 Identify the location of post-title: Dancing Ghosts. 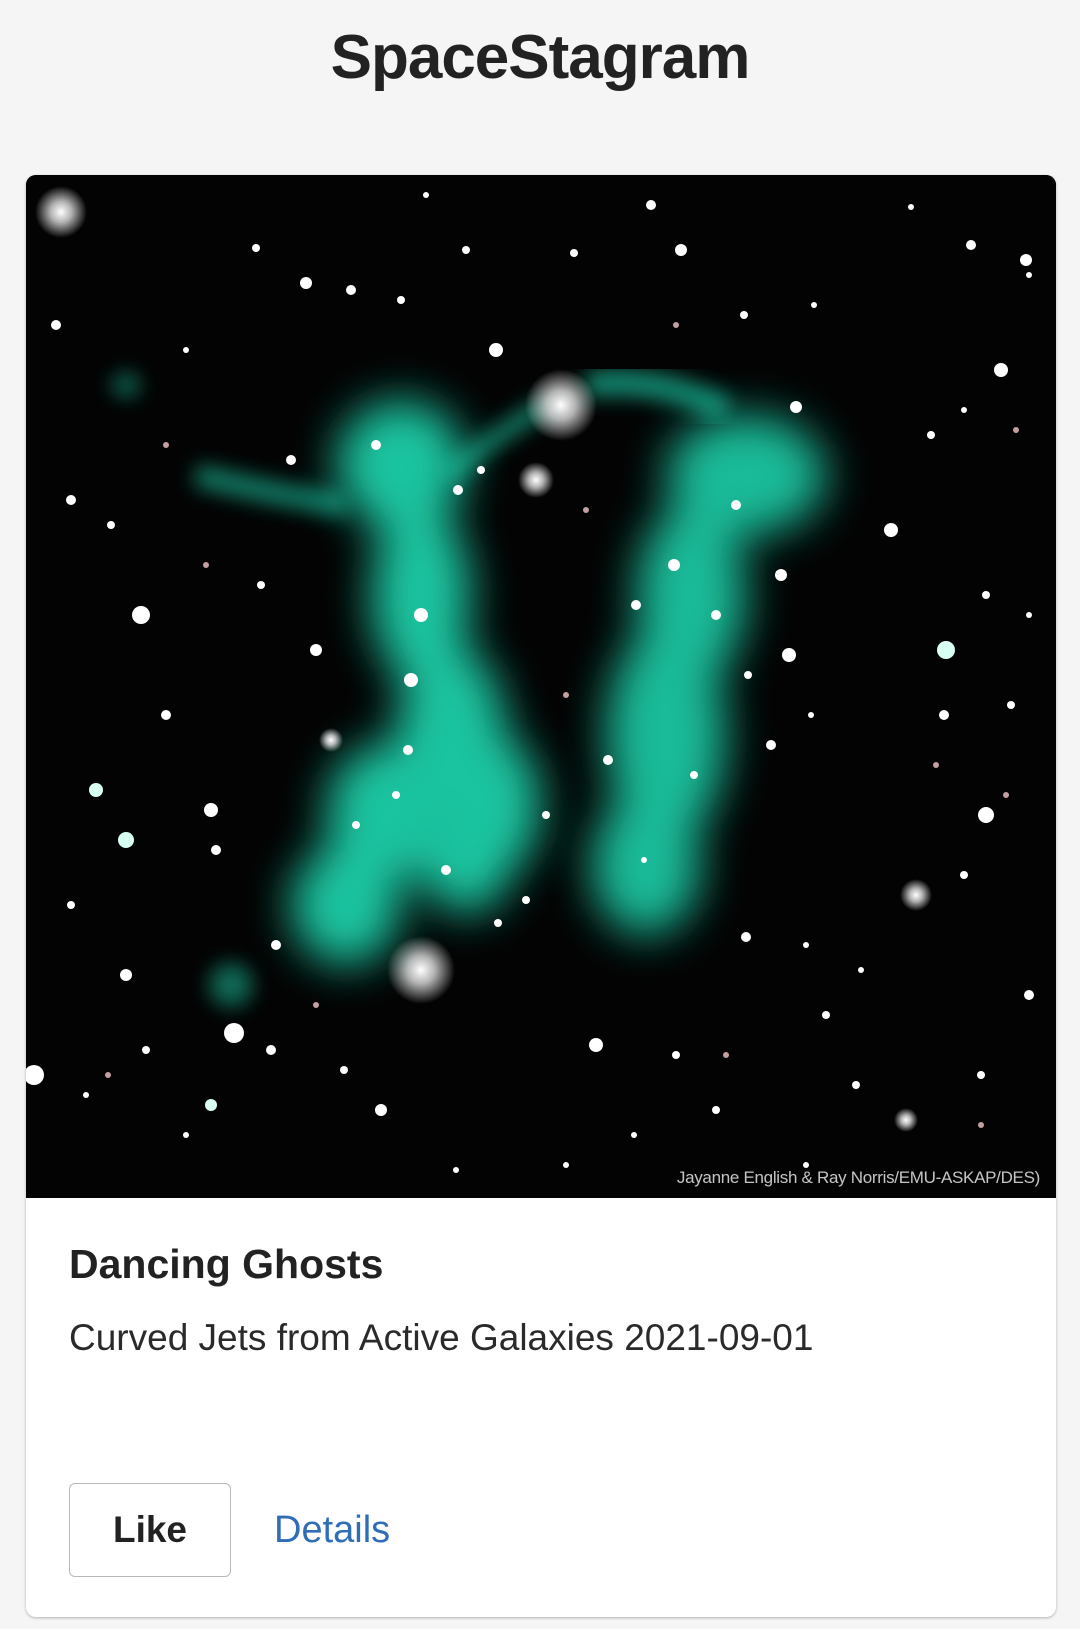
(226, 1264).